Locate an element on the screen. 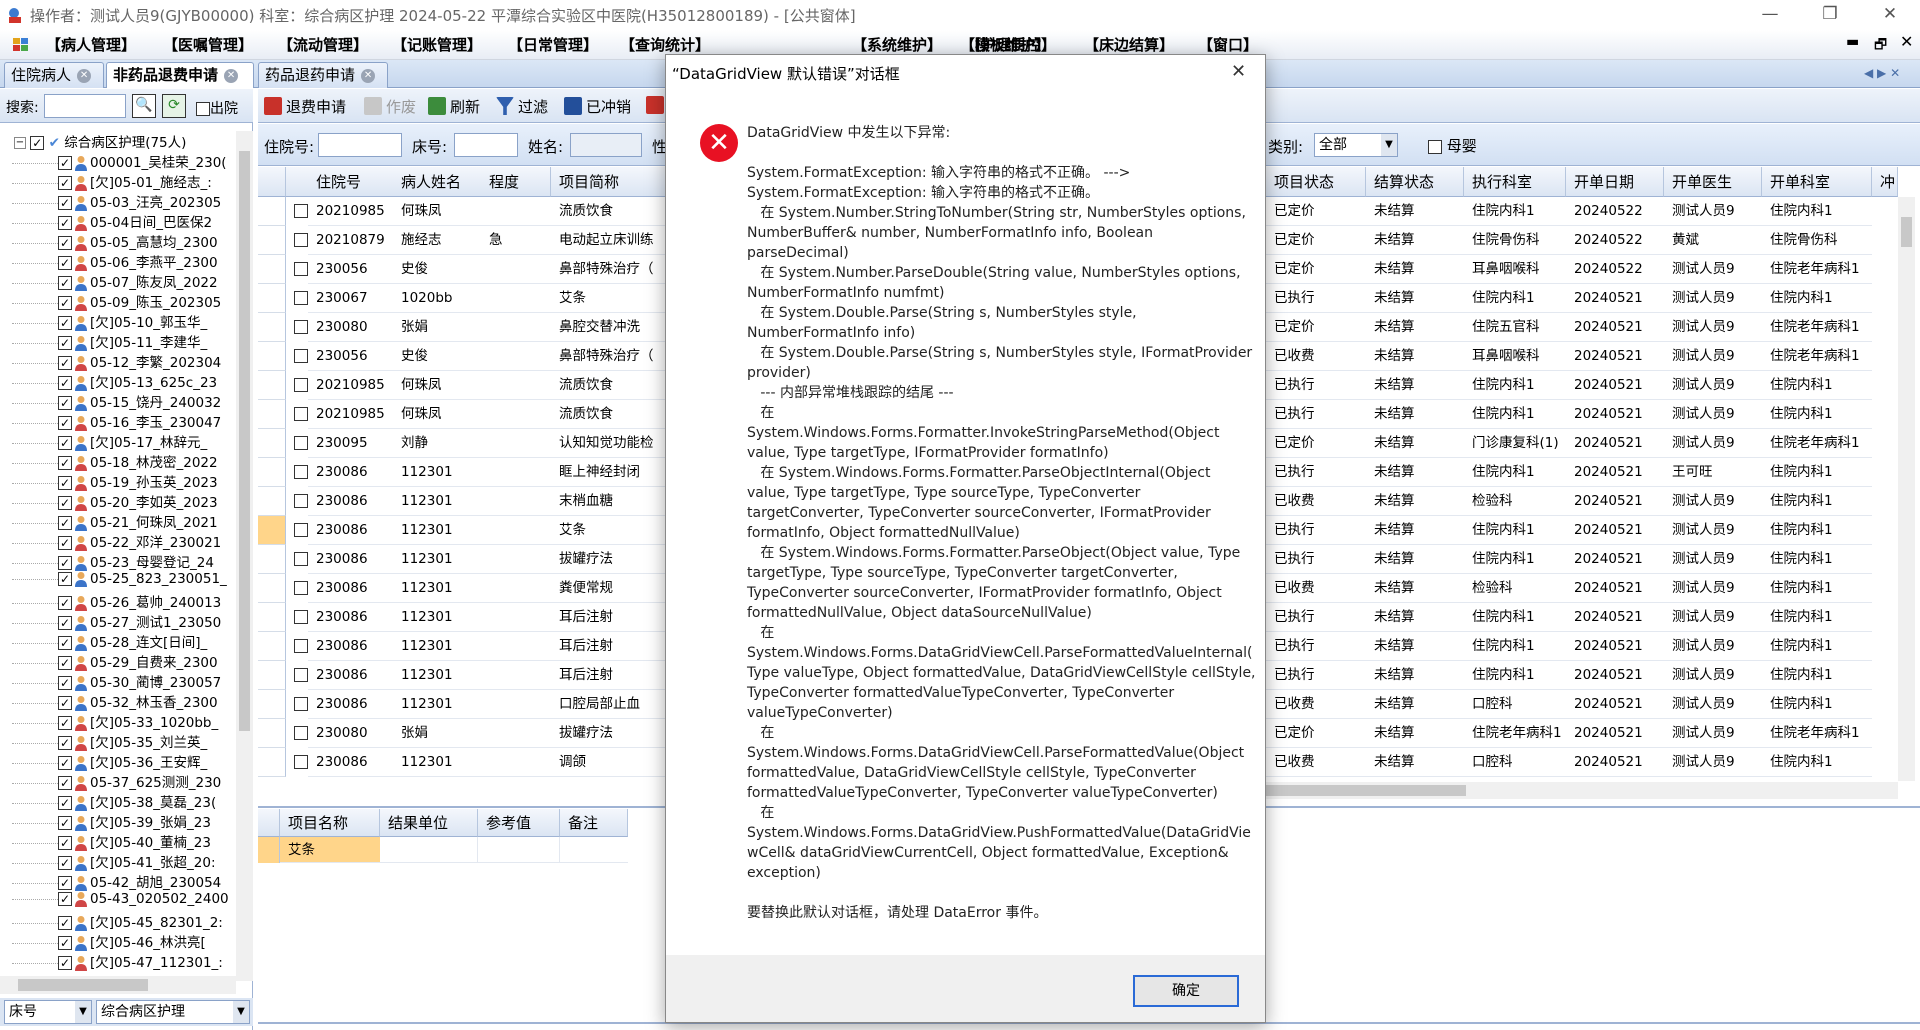 This screenshot has width=1920, height=1030. minimize-icon: — is located at coordinates (1770, 15).